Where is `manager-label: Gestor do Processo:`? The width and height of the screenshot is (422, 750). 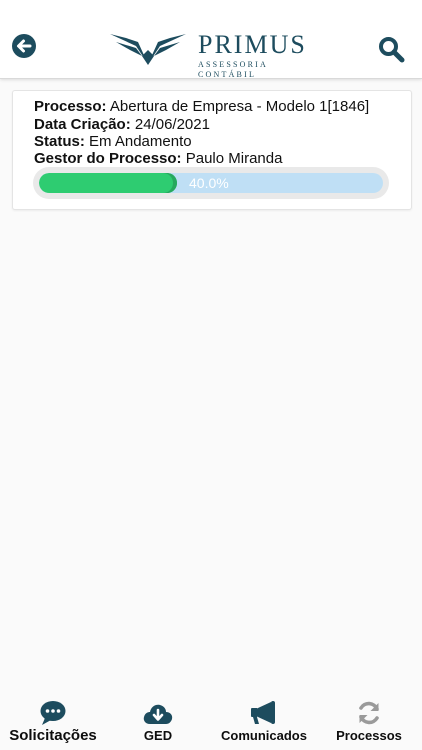
manager-label: Gestor do Processo: is located at coordinates (108, 158).